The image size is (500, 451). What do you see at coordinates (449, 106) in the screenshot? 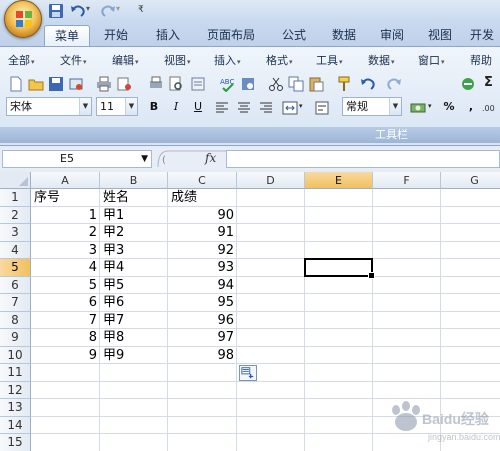
I see `percent-button: %` at bounding box center [449, 106].